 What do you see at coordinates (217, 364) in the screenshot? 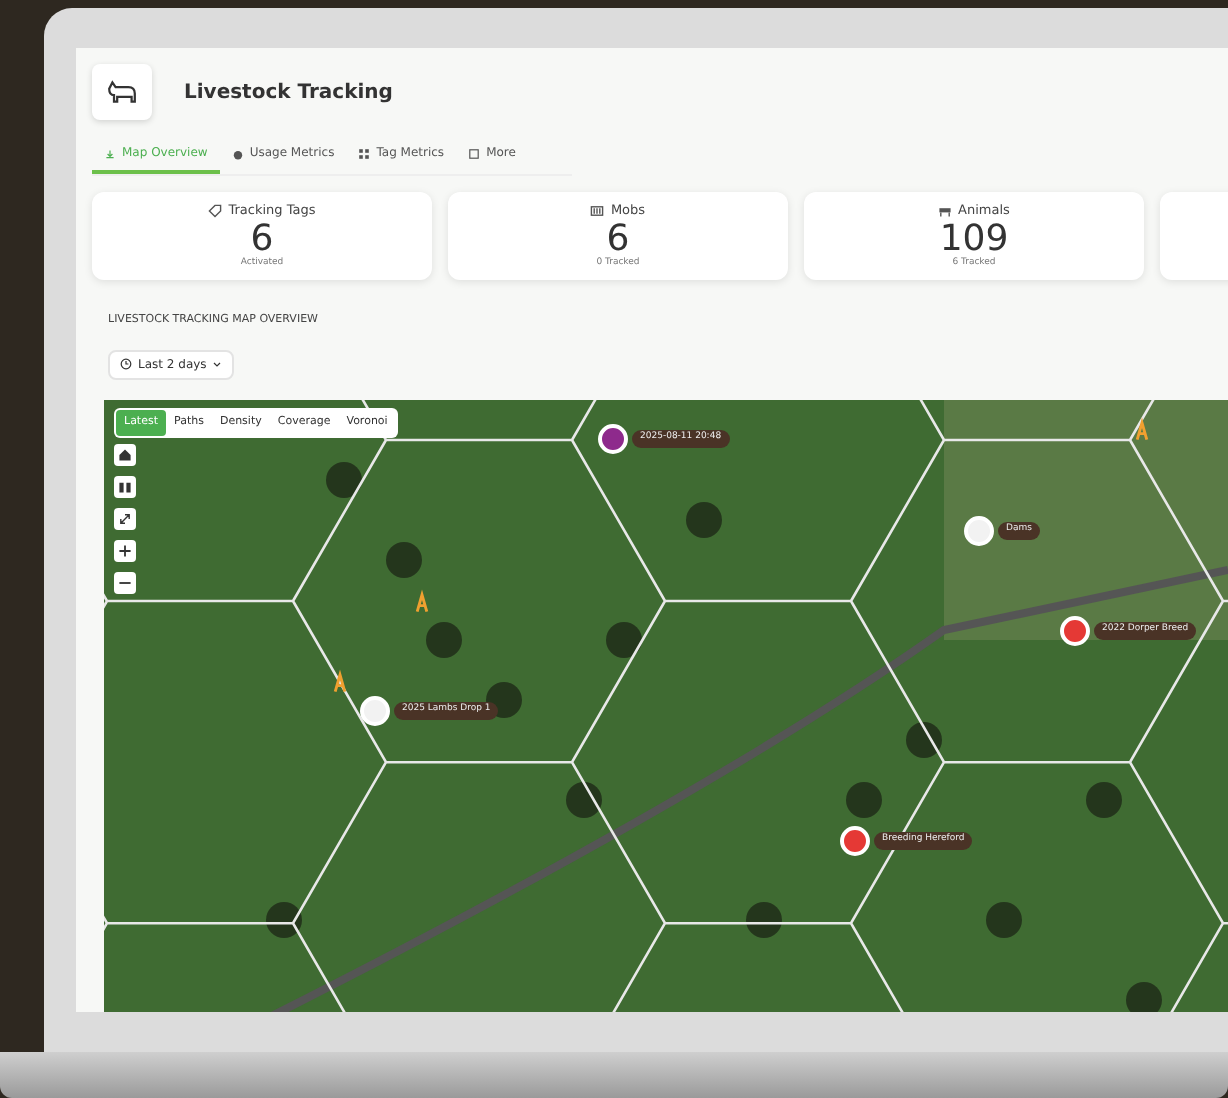
I see `caret-icon` at bounding box center [217, 364].